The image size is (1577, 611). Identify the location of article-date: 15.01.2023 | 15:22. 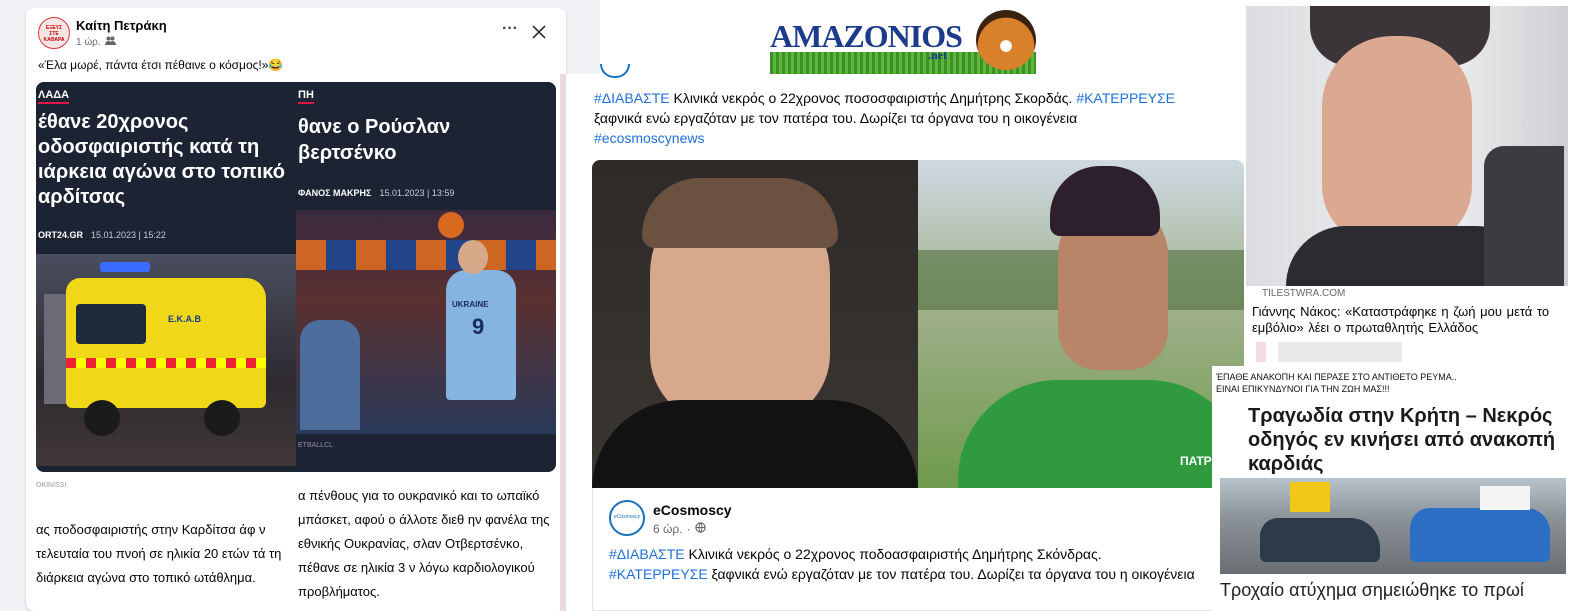
(128, 235).